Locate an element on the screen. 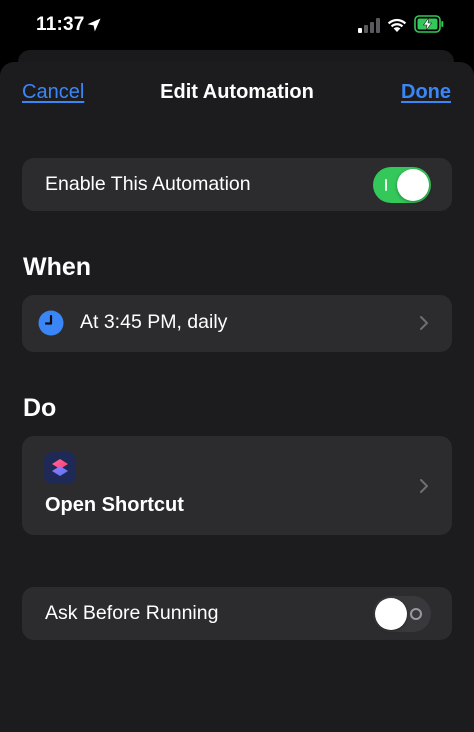  toggle-on-mark is located at coordinates (386, 185).